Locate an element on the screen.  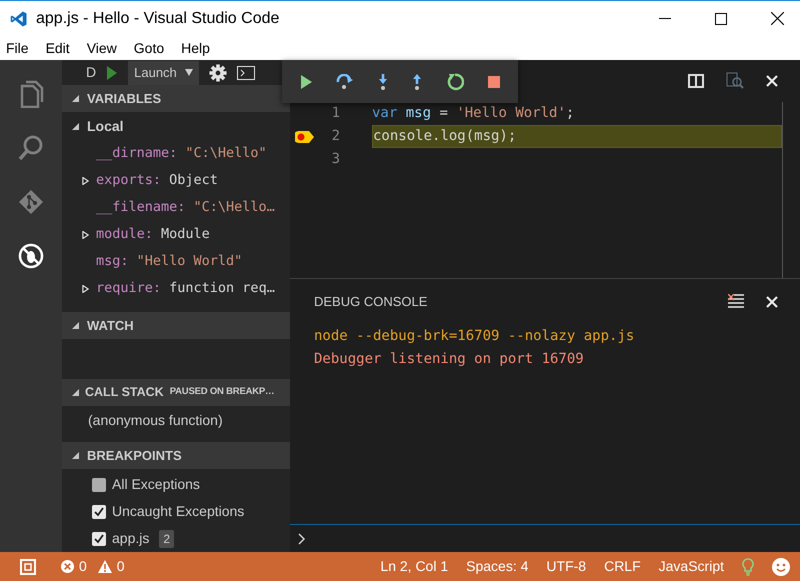
close-icon is located at coordinates (777, 18).